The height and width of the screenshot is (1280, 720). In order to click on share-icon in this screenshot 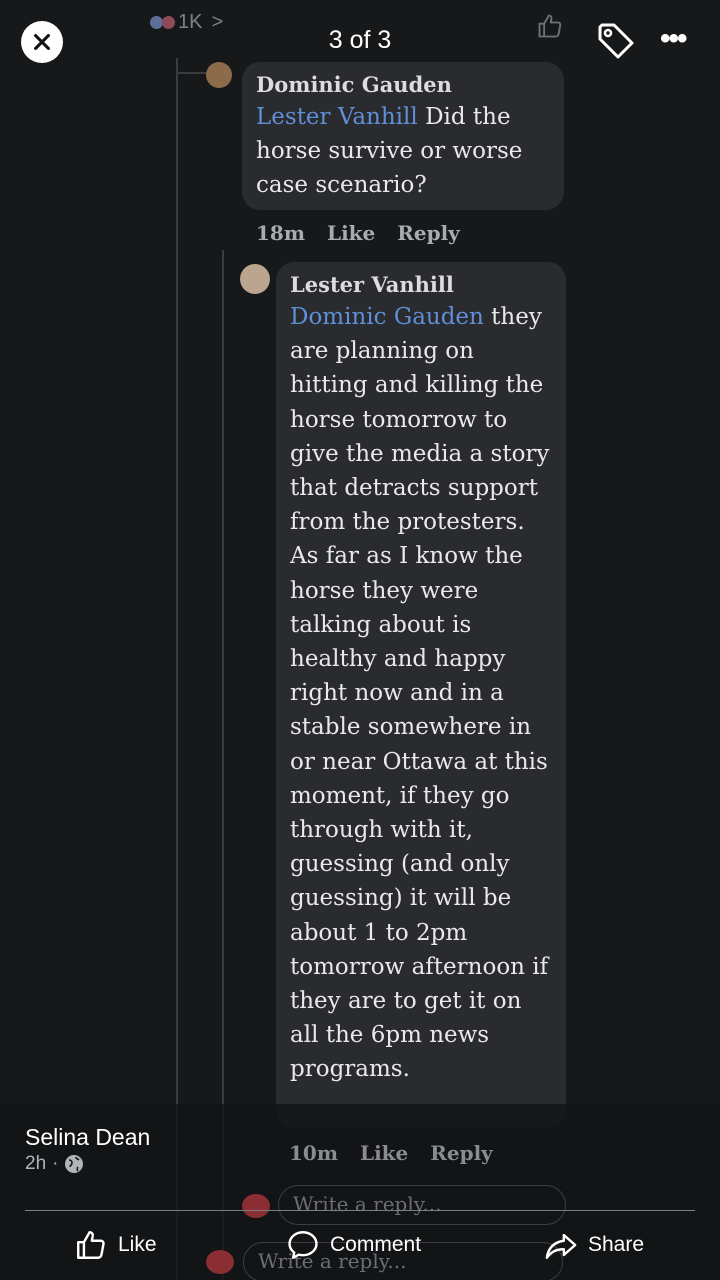, I will do `click(561, 1246)`.